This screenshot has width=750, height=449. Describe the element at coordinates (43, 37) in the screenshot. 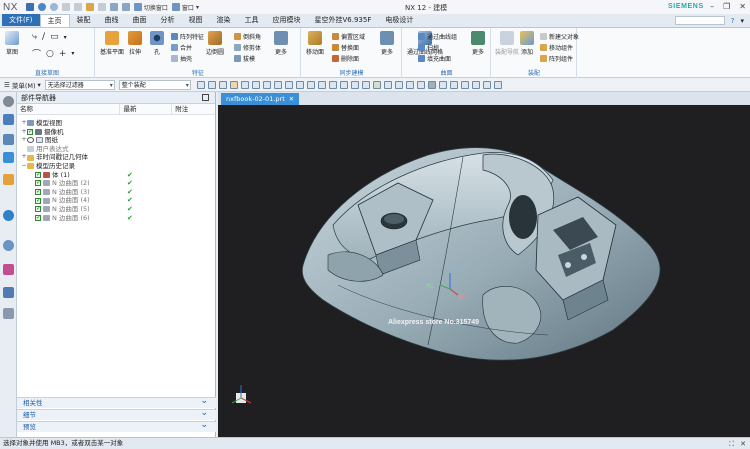

I see `line-icon: /` at that location.